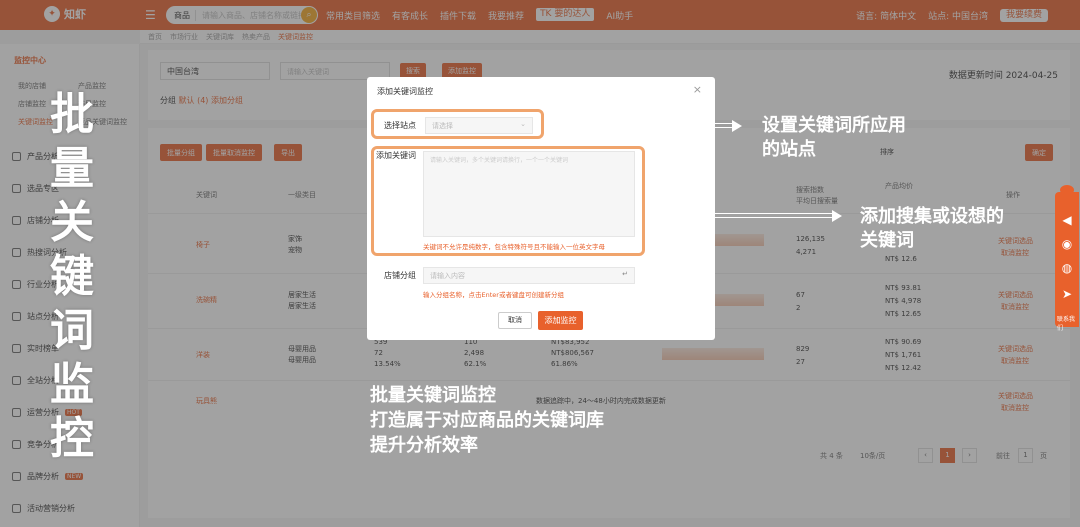 The image size is (1080, 527). I want to click on speaker-icon: ◀, so click(1067, 220).